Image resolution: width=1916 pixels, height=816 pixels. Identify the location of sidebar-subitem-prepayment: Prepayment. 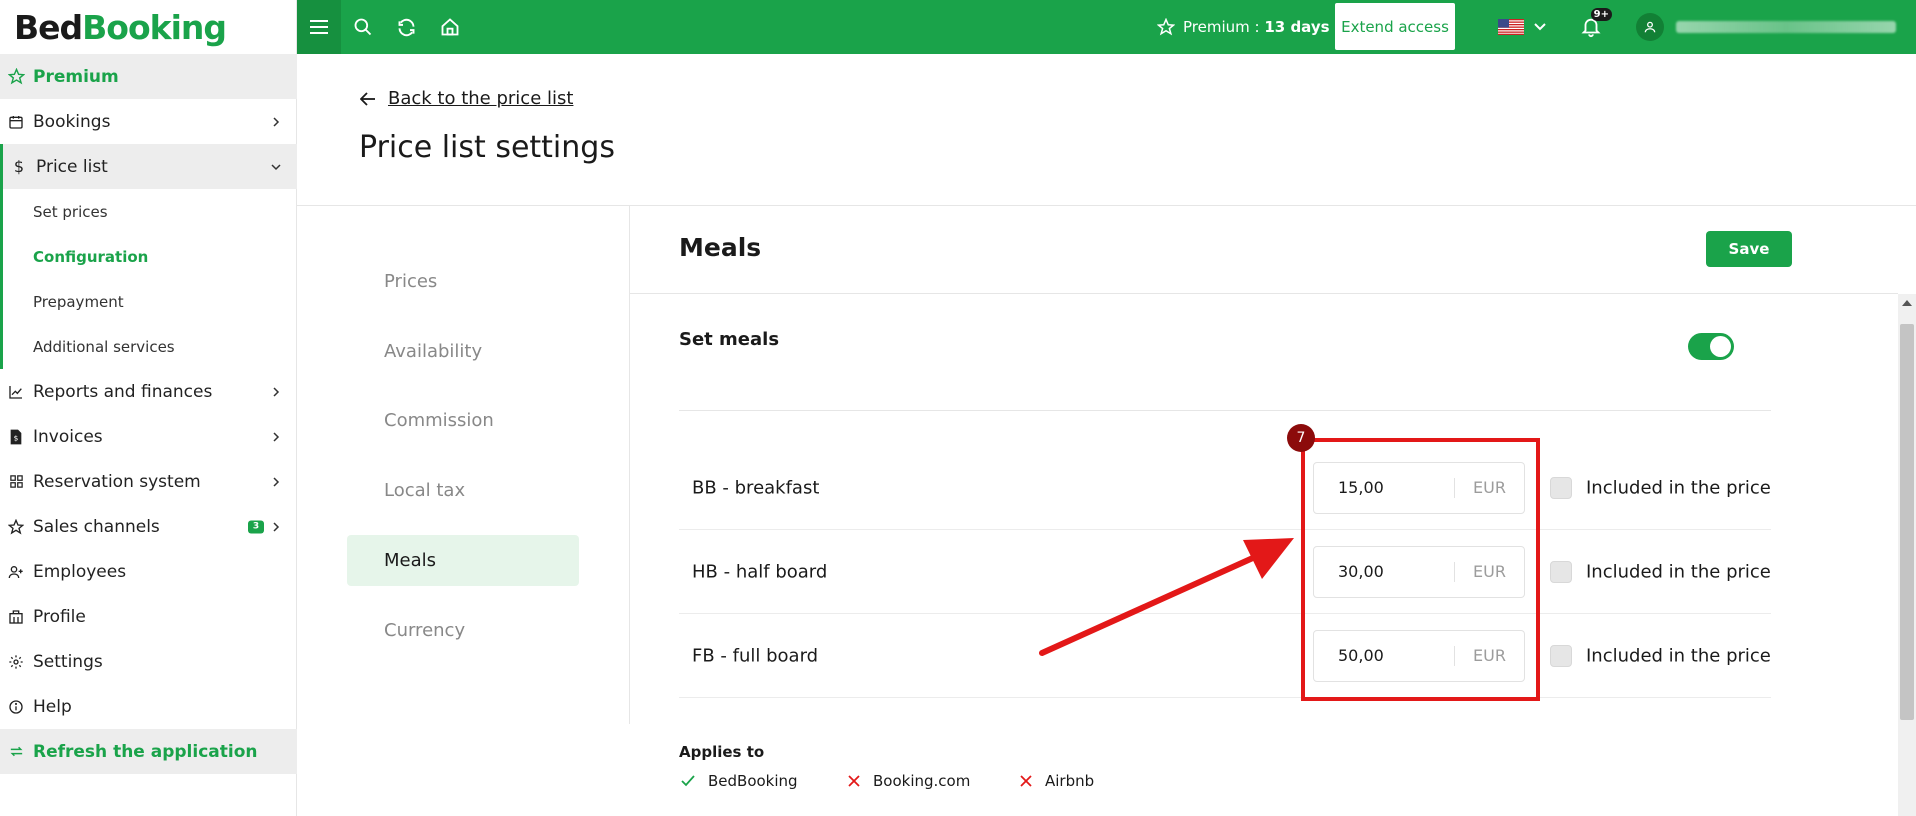
(148, 301).